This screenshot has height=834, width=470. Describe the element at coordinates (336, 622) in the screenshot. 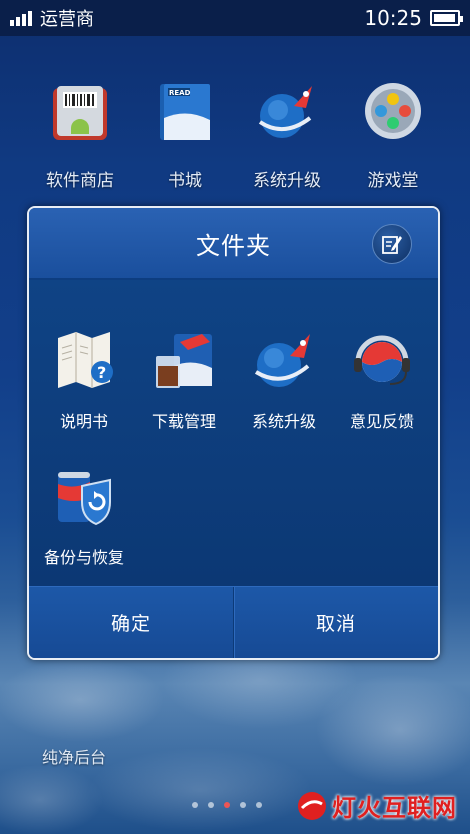

I see `cancel-button: 取消` at that location.